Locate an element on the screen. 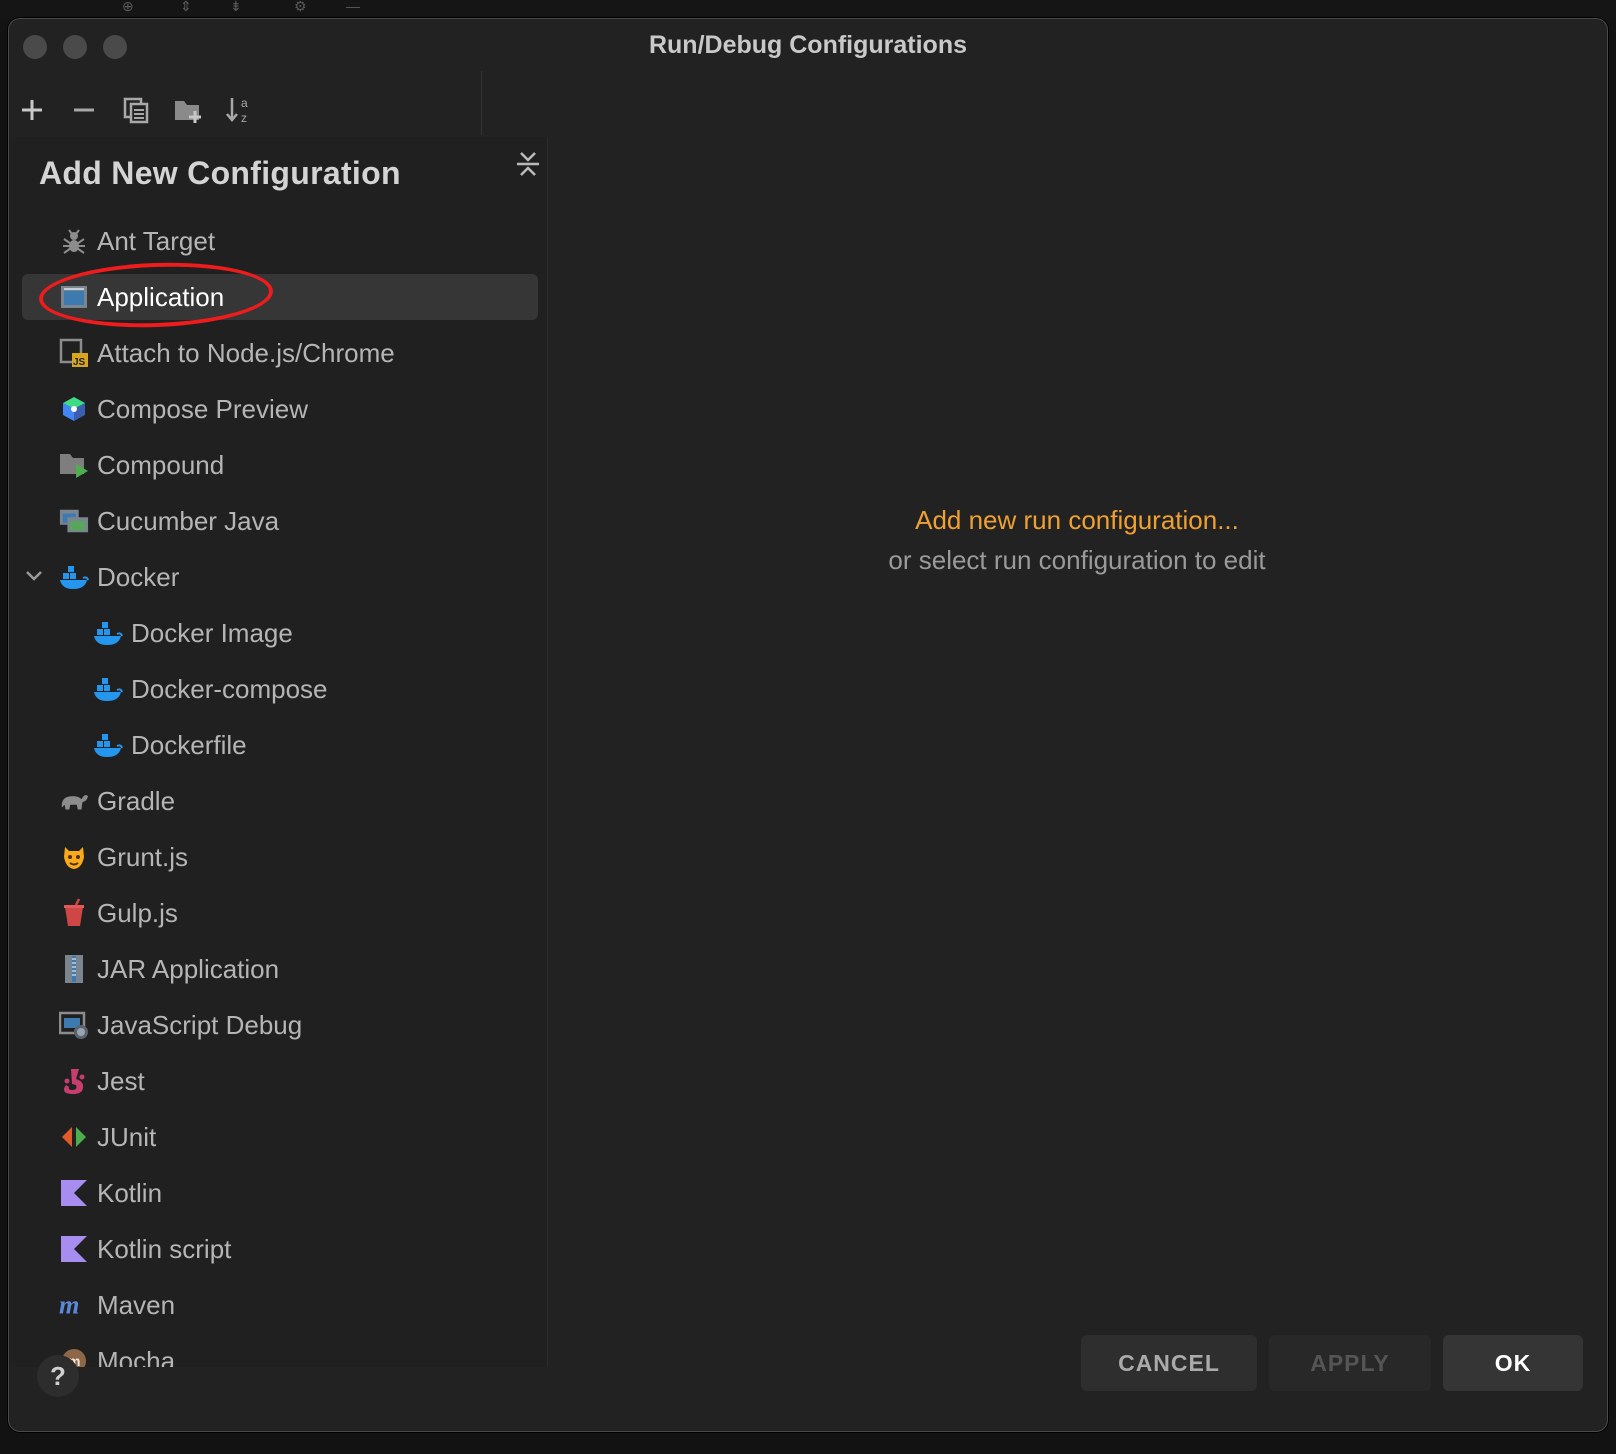  collapse-all-icon is located at coordinates (528, 164).